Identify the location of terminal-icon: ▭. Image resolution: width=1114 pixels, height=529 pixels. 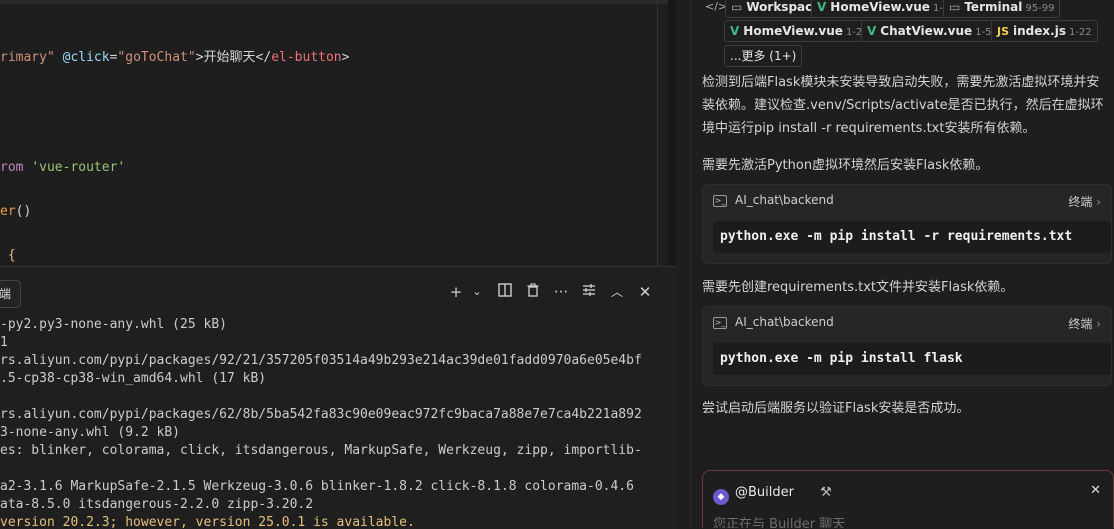
(955, 7).